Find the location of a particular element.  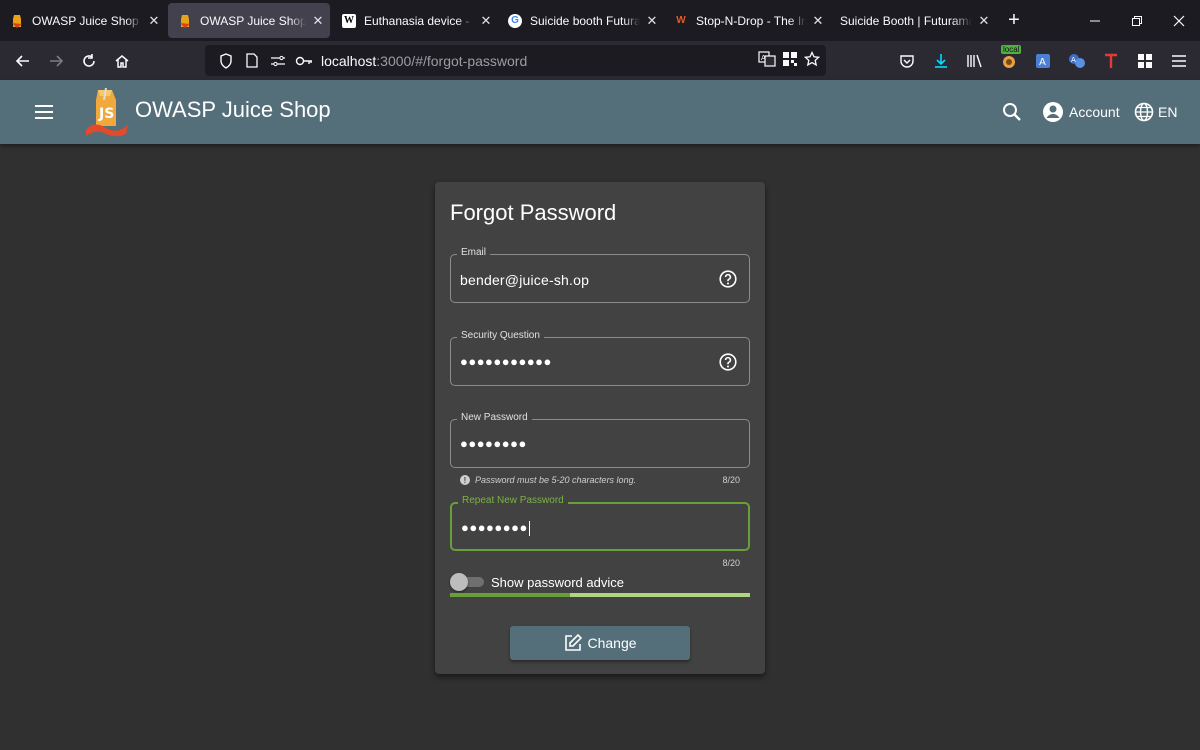

browser-tab-3: W Euthanasia device - Wi ✕ is located at coordinates (415, 20).